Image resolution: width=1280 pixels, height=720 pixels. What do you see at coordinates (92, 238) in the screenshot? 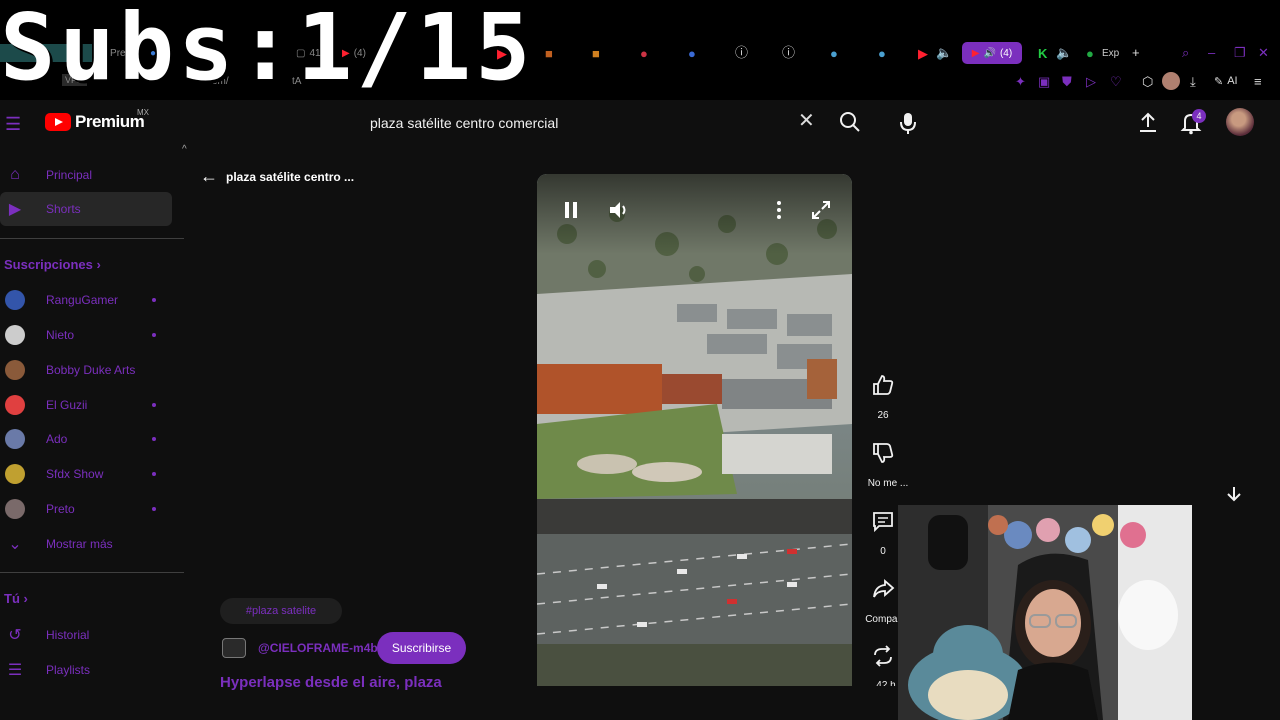
I see `divider` at bounding box center [92, 238].